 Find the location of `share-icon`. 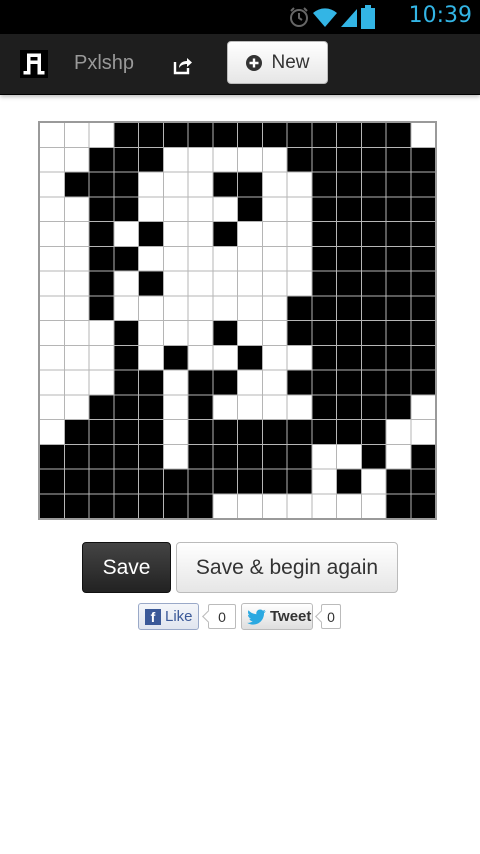

share-icon is located at coordinates (183, 65).